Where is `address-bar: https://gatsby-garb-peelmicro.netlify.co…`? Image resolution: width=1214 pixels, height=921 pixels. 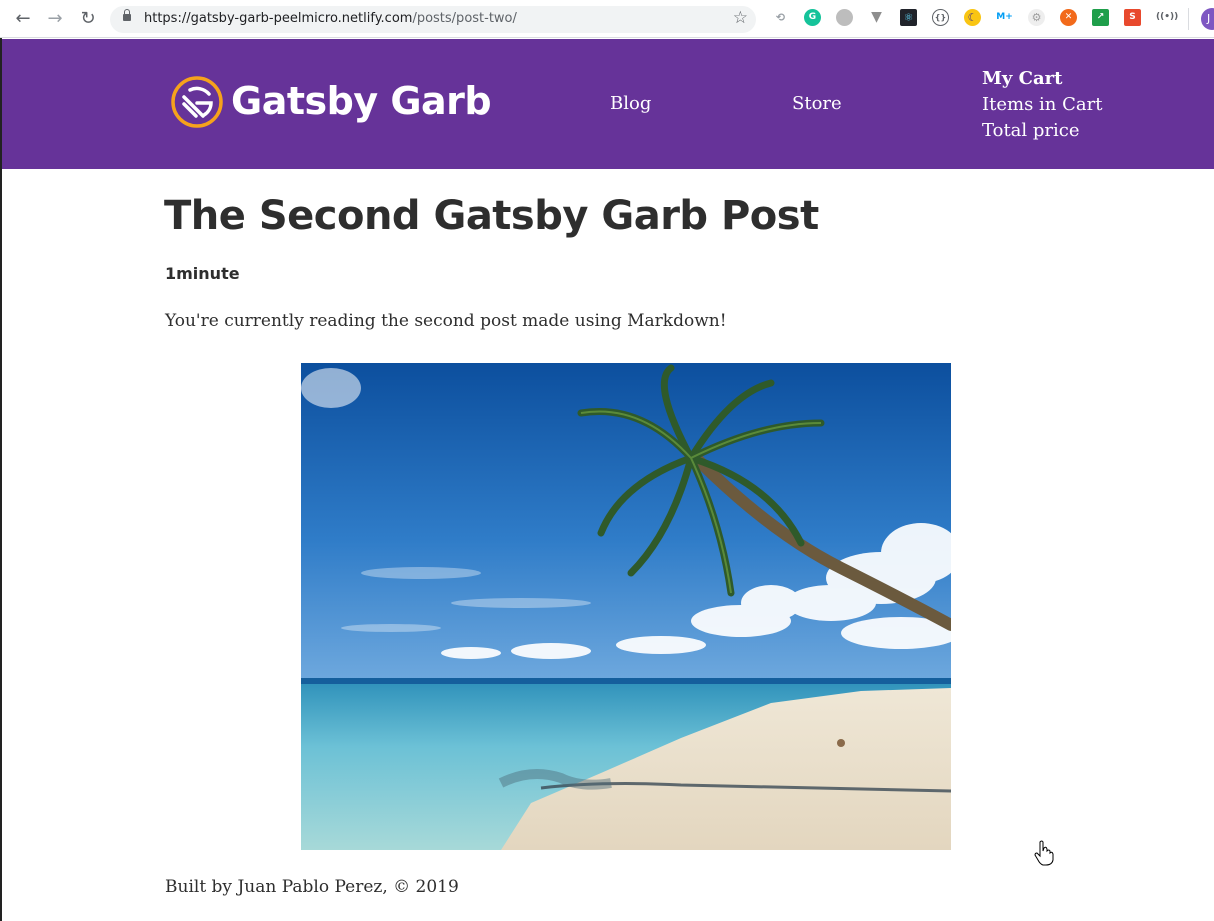
address-bar: https://gatsby-garb-peelmicro.netlify.co… is located at coordinates (433, 19).